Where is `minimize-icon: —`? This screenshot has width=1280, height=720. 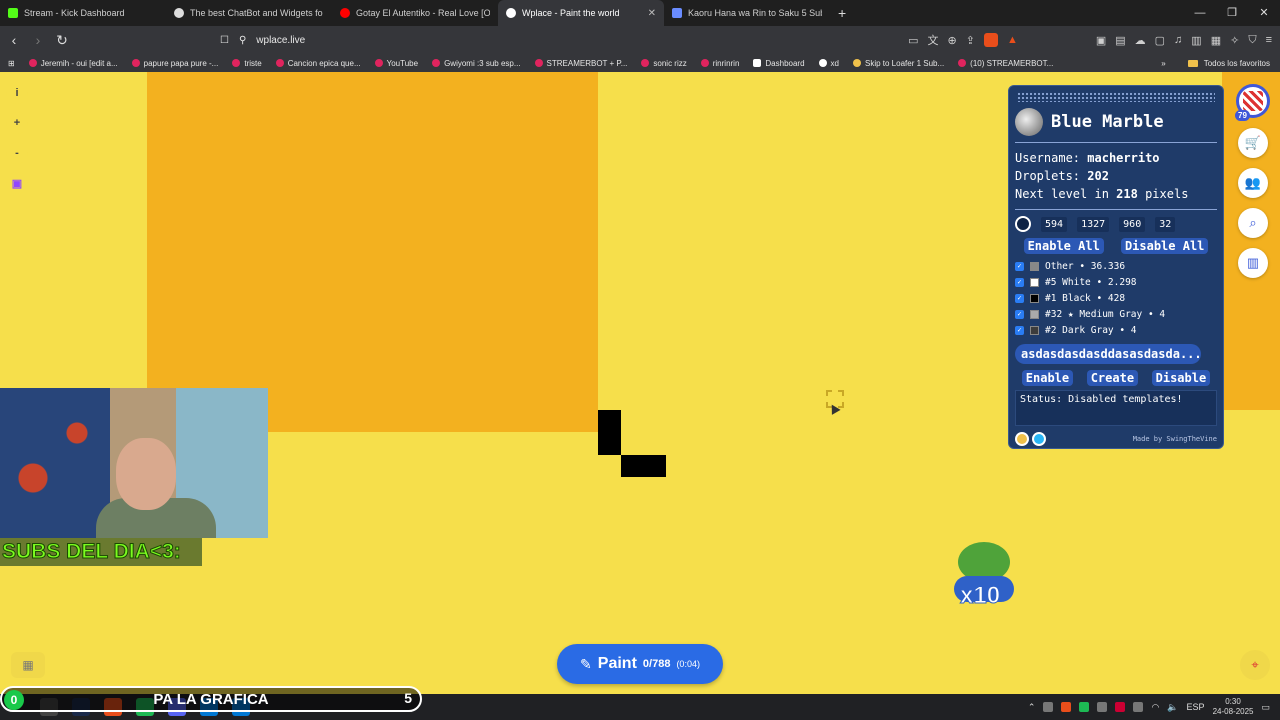 minimize-icon: — is located at coordinates (1200, 13).